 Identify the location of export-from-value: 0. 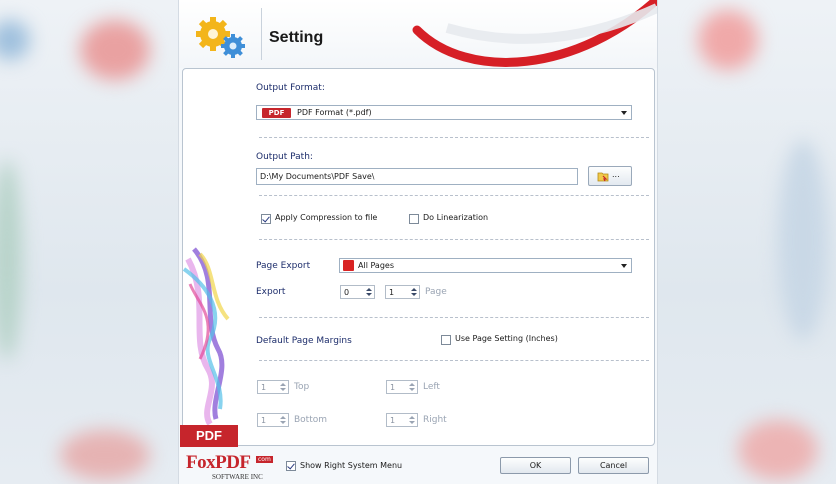
(347, 292).